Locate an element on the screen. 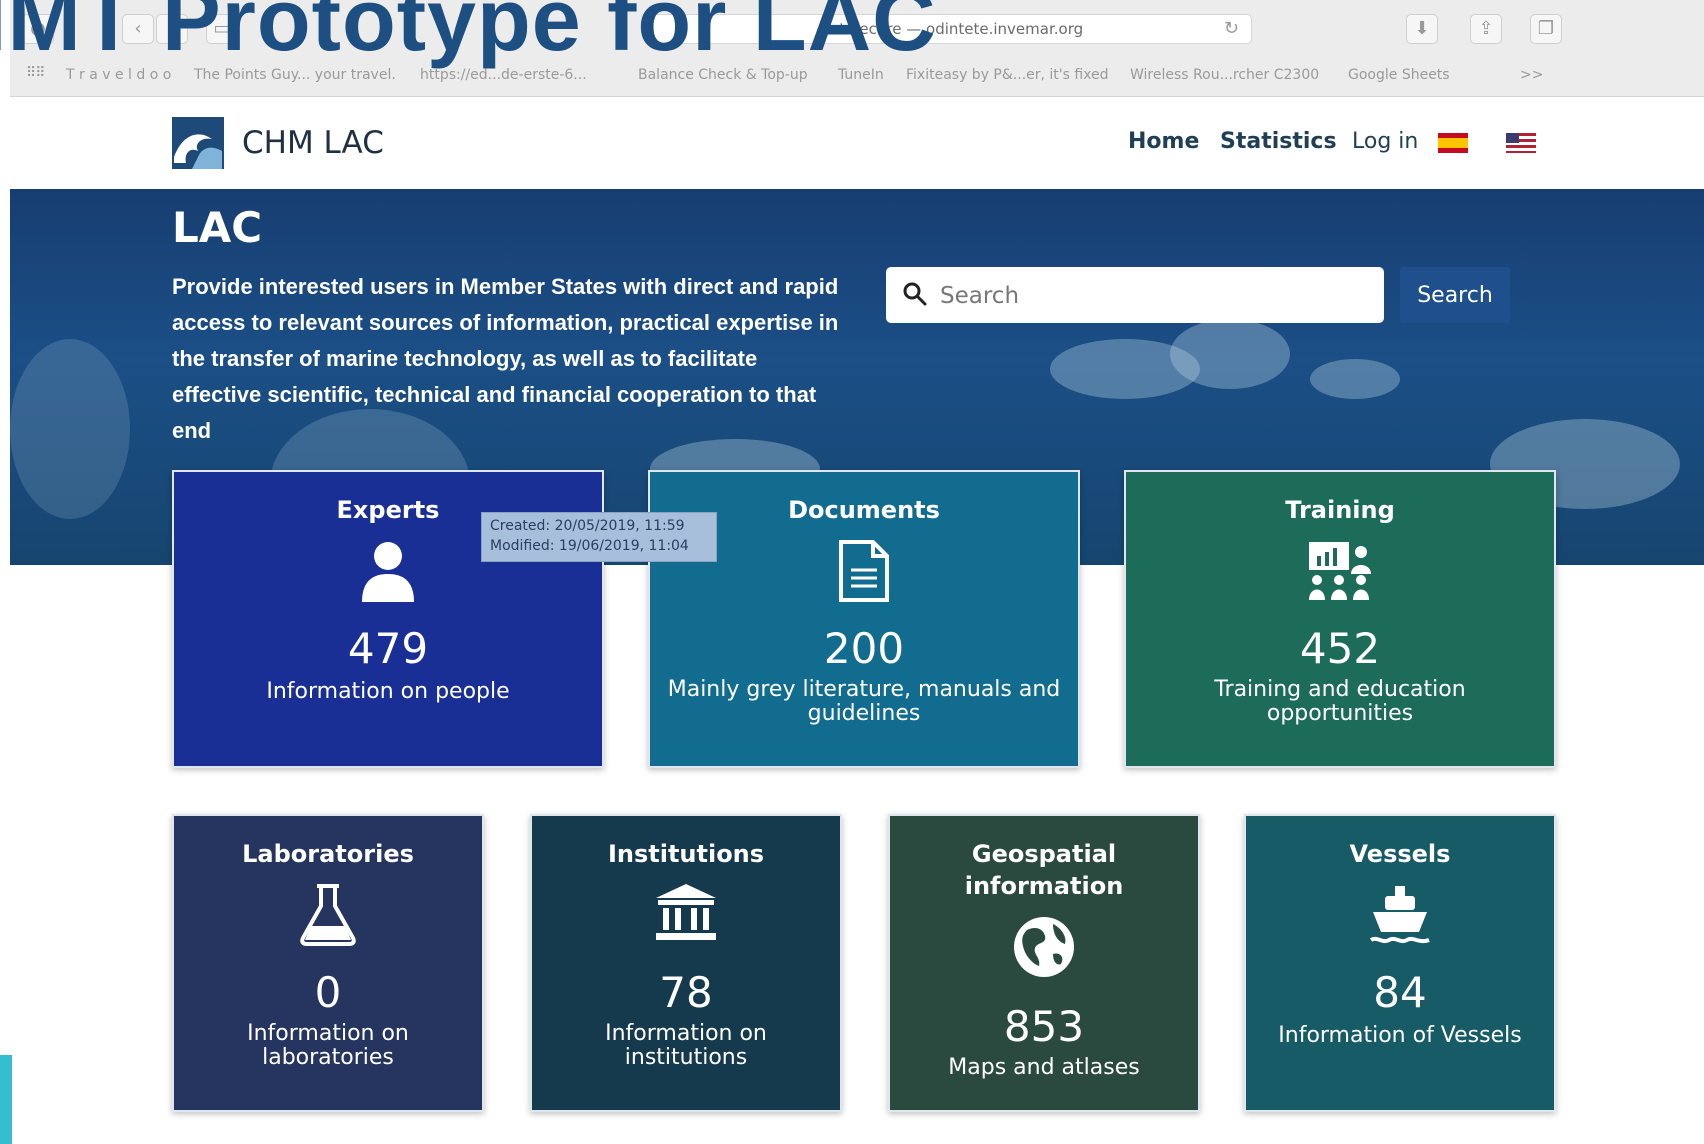 This screenshot has height=1144, width=1704. wave-logo-icon is located at coordinates (198, 143).